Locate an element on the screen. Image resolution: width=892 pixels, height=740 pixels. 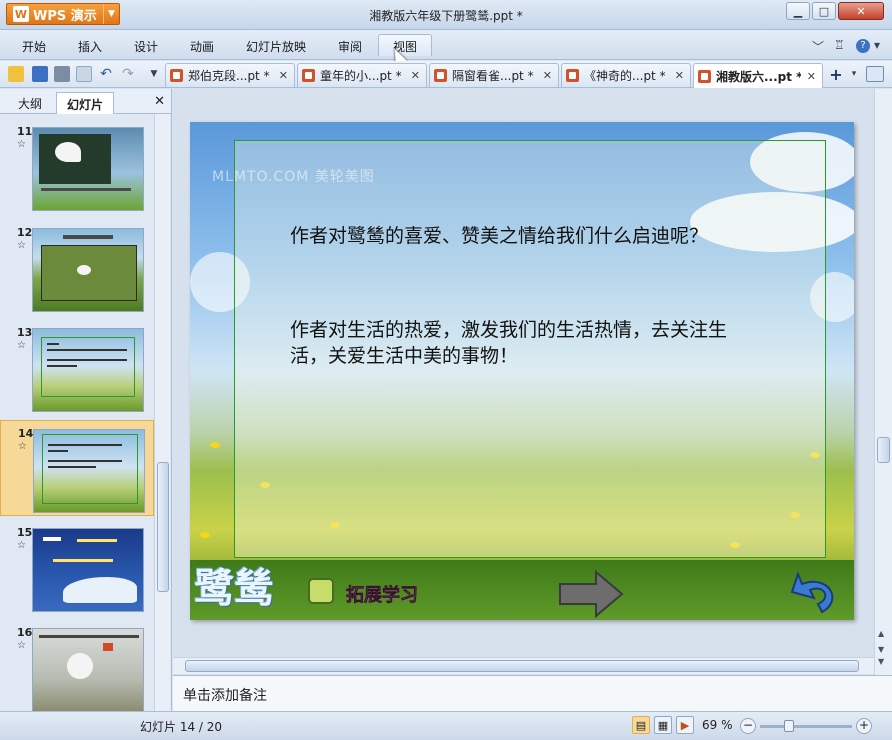
extend-learning-label: 拓展学习 is located at coordinates (382, 596).